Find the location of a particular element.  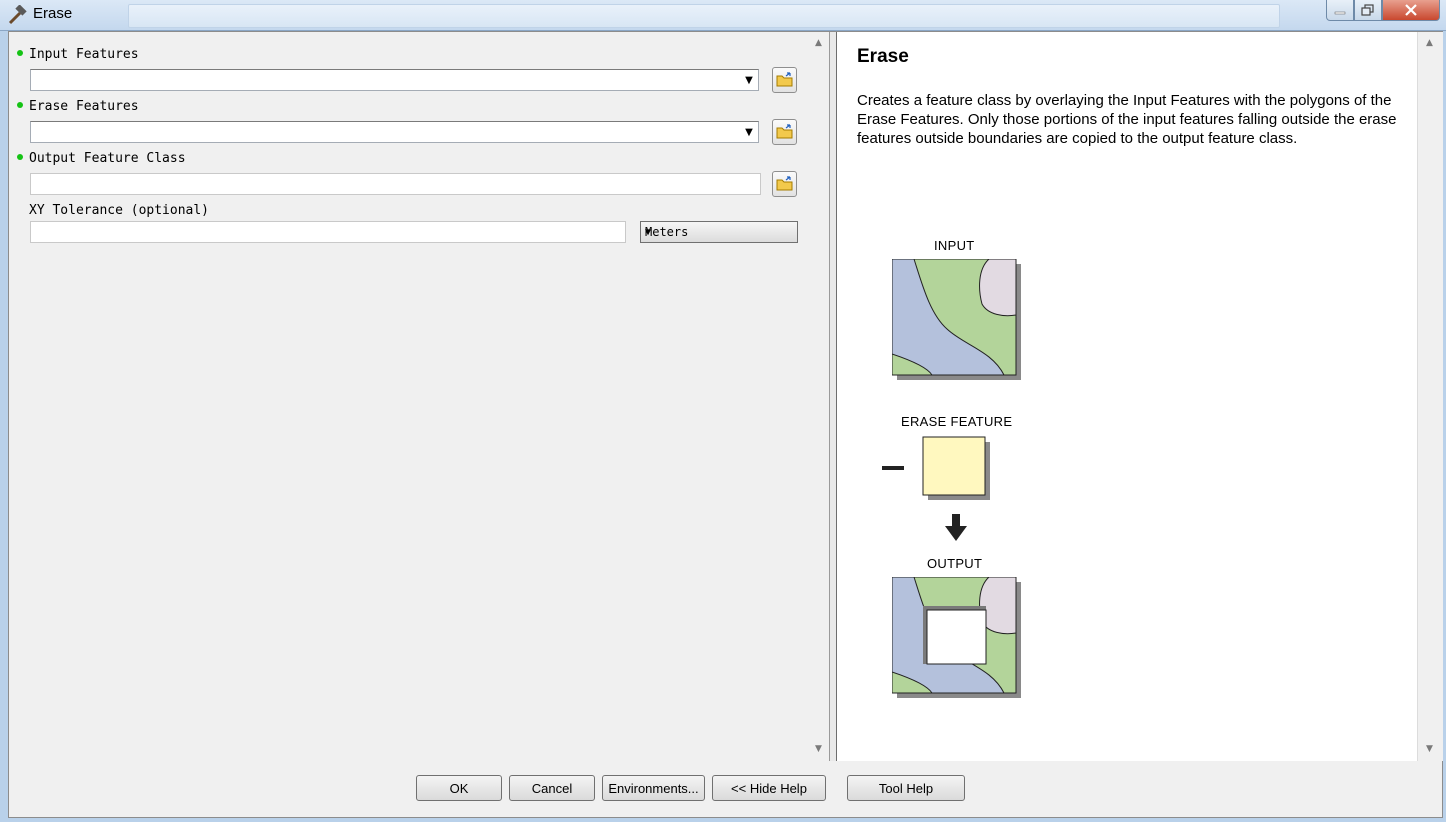

output-feature-class-label: Output Feature Class is located at coordinates (107, 158).